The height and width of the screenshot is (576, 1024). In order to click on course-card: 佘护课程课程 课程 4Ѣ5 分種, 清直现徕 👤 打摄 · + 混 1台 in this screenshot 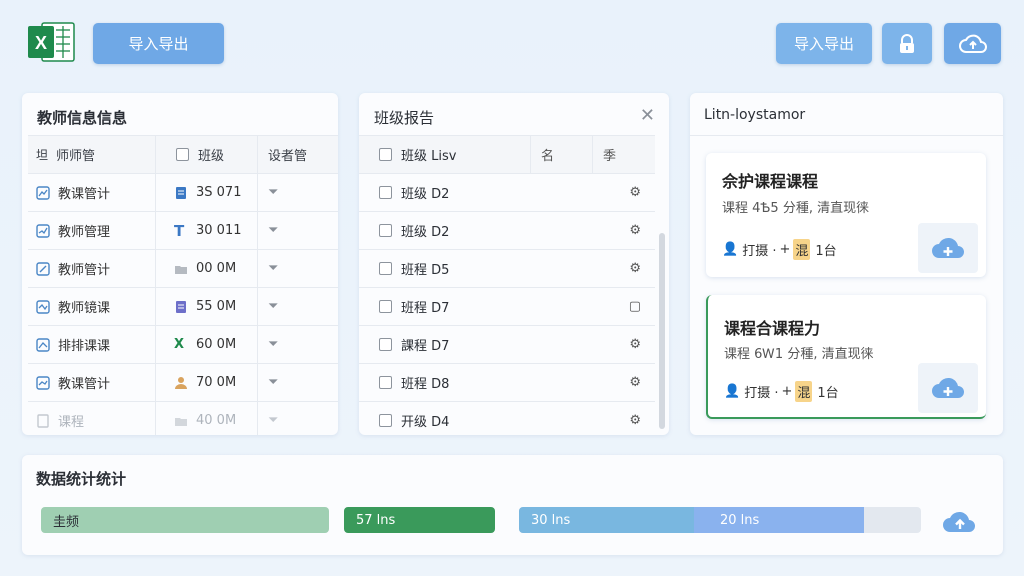, I will do `click(846, 215)`.